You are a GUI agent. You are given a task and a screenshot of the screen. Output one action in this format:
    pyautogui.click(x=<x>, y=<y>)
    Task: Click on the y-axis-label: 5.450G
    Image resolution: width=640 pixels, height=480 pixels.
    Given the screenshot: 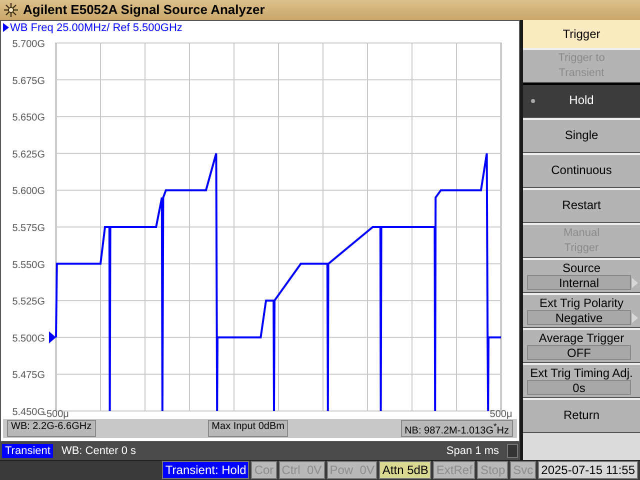 What is the action you would take?
    pyautogui.click(x=28, y=412)
    